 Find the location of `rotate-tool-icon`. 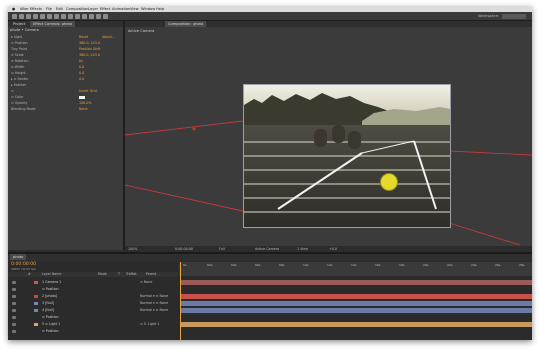

rotate-tool-icon is located at coordinates (35, 16).